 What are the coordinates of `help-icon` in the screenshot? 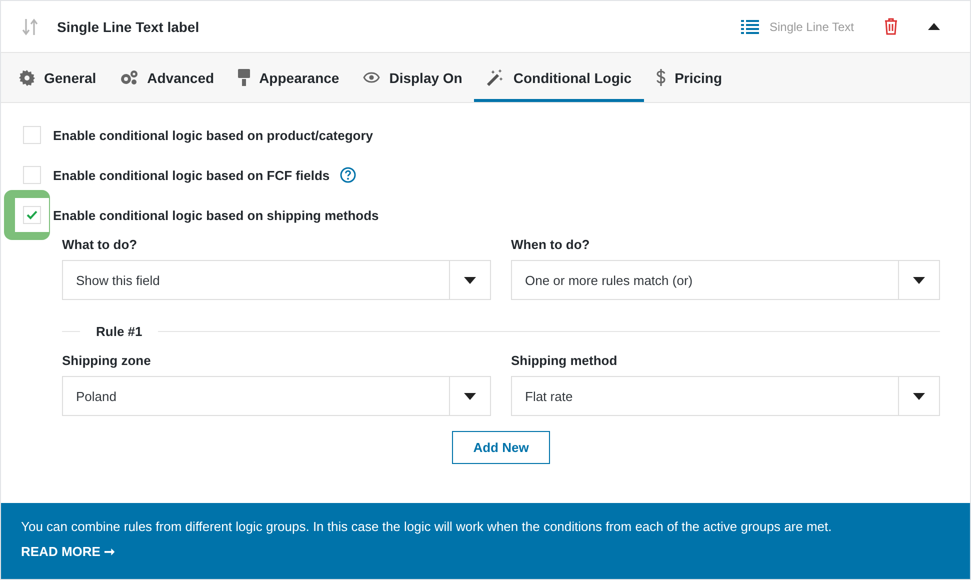 It's located at (348, 175).